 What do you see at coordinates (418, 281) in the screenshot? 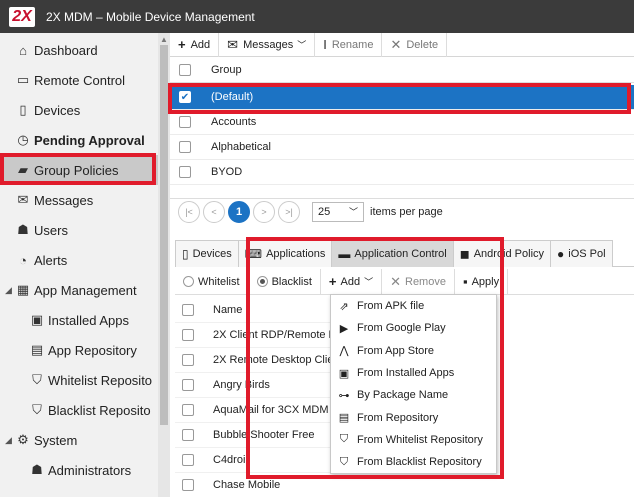
I see `remove-button: ✕ Remove` at bounding box center [418, 281].